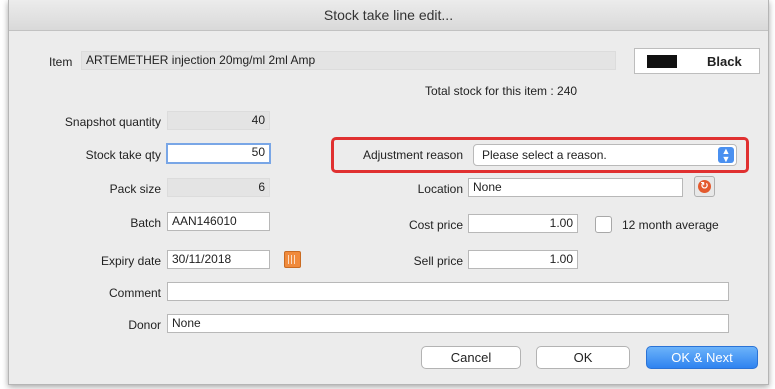 This screenshot has width=775, height=389. I want to click on item-color-name: Black, so click(724, 61).